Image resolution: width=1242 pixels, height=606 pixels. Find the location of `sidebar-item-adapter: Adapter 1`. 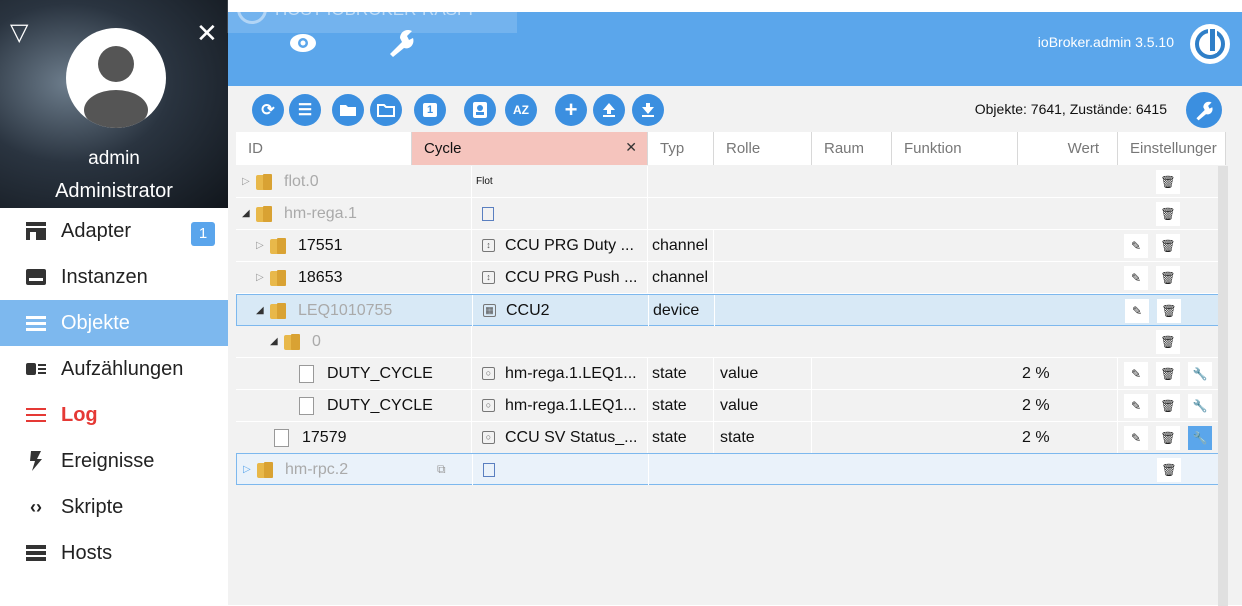

sidebar-item-adapter: Adapter 1 is located at coordinates (114, 231).